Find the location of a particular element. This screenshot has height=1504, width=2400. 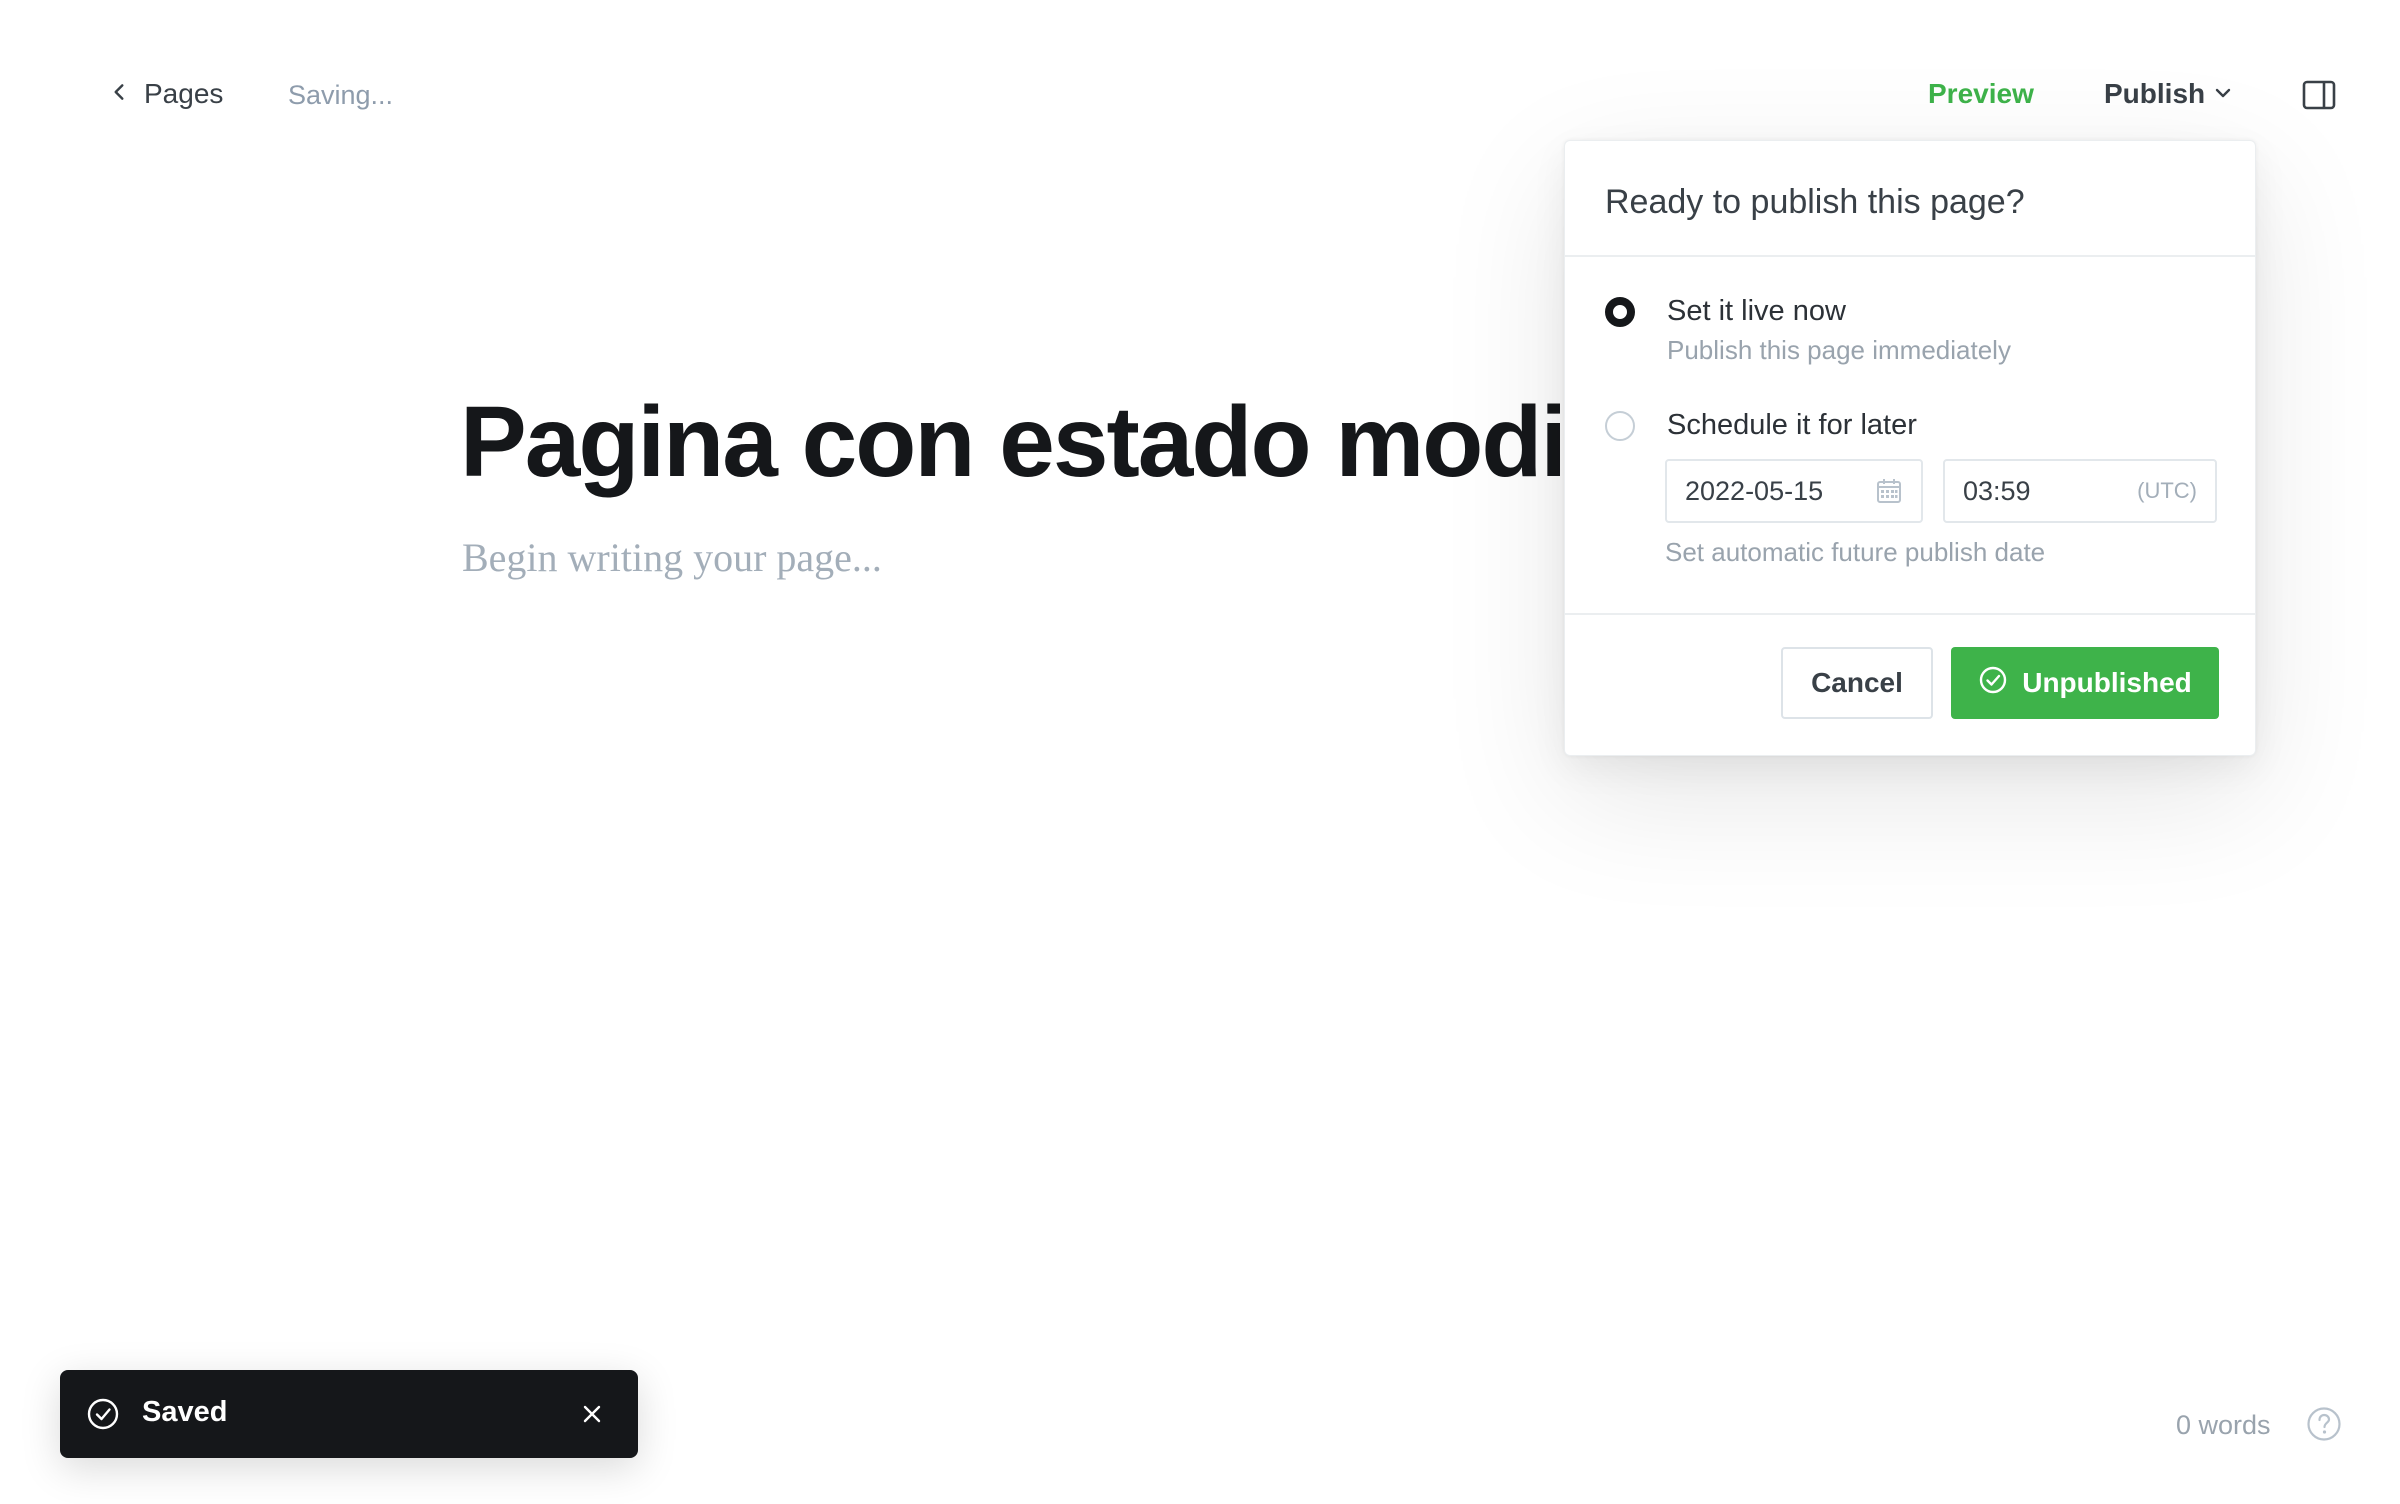

unpublished-button-label: Unpublished is located at coordinates (2107, 682).